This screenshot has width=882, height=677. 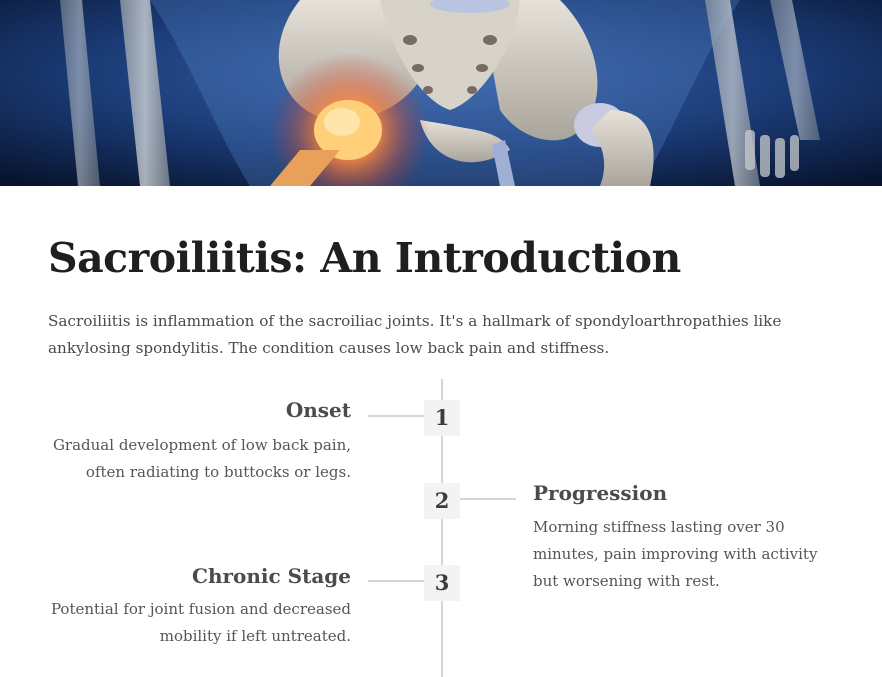 What do you see at coordinates (271, 576) in the screenshot?
I see `step-title: Chronic Stage` at bounding box center [271, 576].